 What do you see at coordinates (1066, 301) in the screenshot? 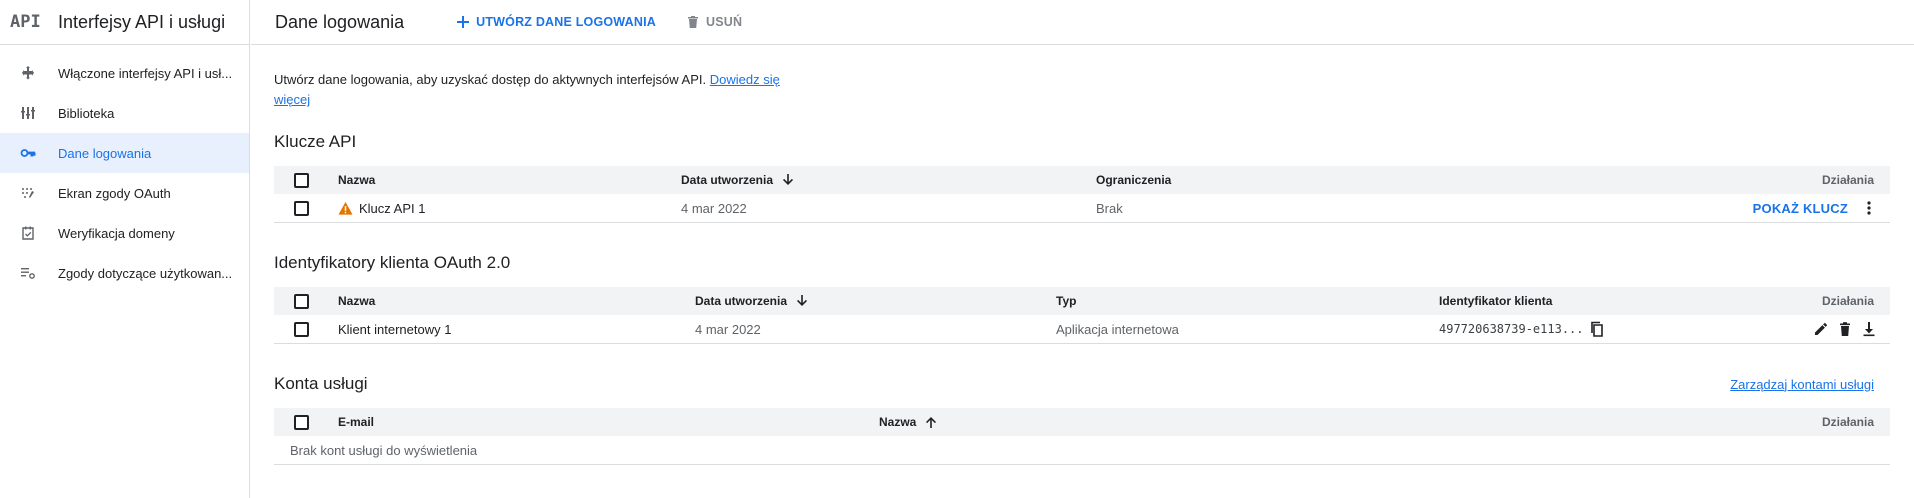
I see `column-type: Typ` at bounding box center [1066, 301].